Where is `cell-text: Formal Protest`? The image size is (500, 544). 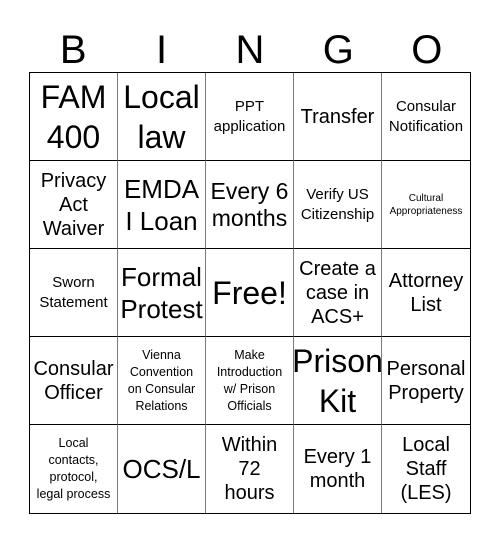
cell-text: Formal Protest is located at coordinates (161, 293).